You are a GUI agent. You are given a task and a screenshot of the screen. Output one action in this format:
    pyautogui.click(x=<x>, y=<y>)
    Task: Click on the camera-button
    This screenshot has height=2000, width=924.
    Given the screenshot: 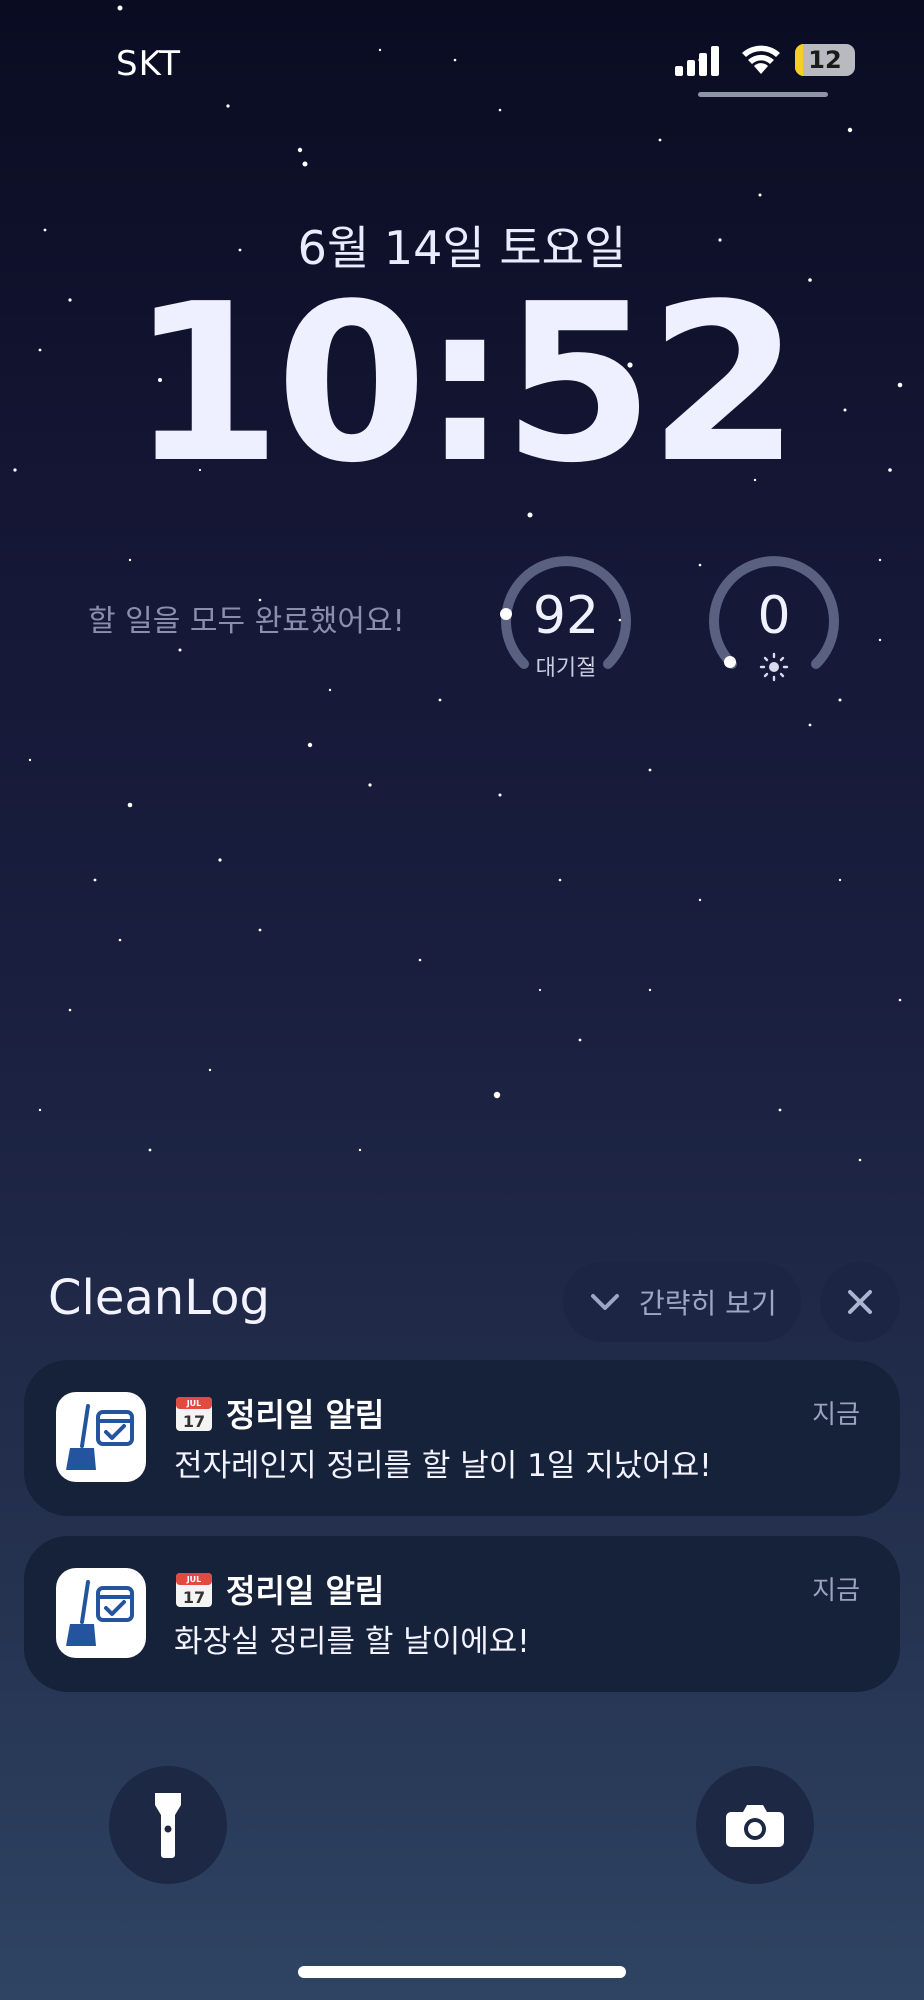 What is the action you would take?
    pyautogui.click(x=755, y=1825)
    